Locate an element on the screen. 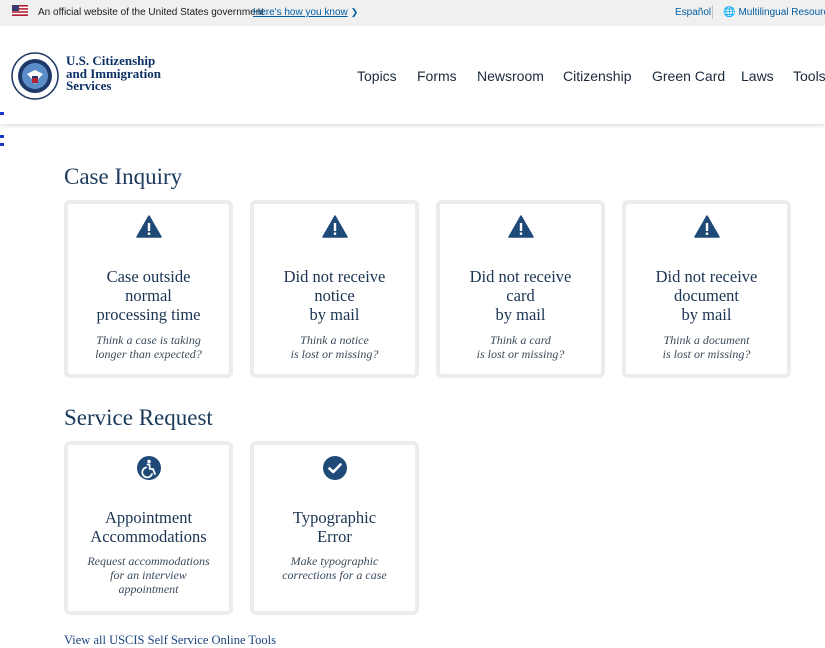 The height and width of the screenshot is (648, 825). nav-laws: Laws is located at coordinates (757, 76).